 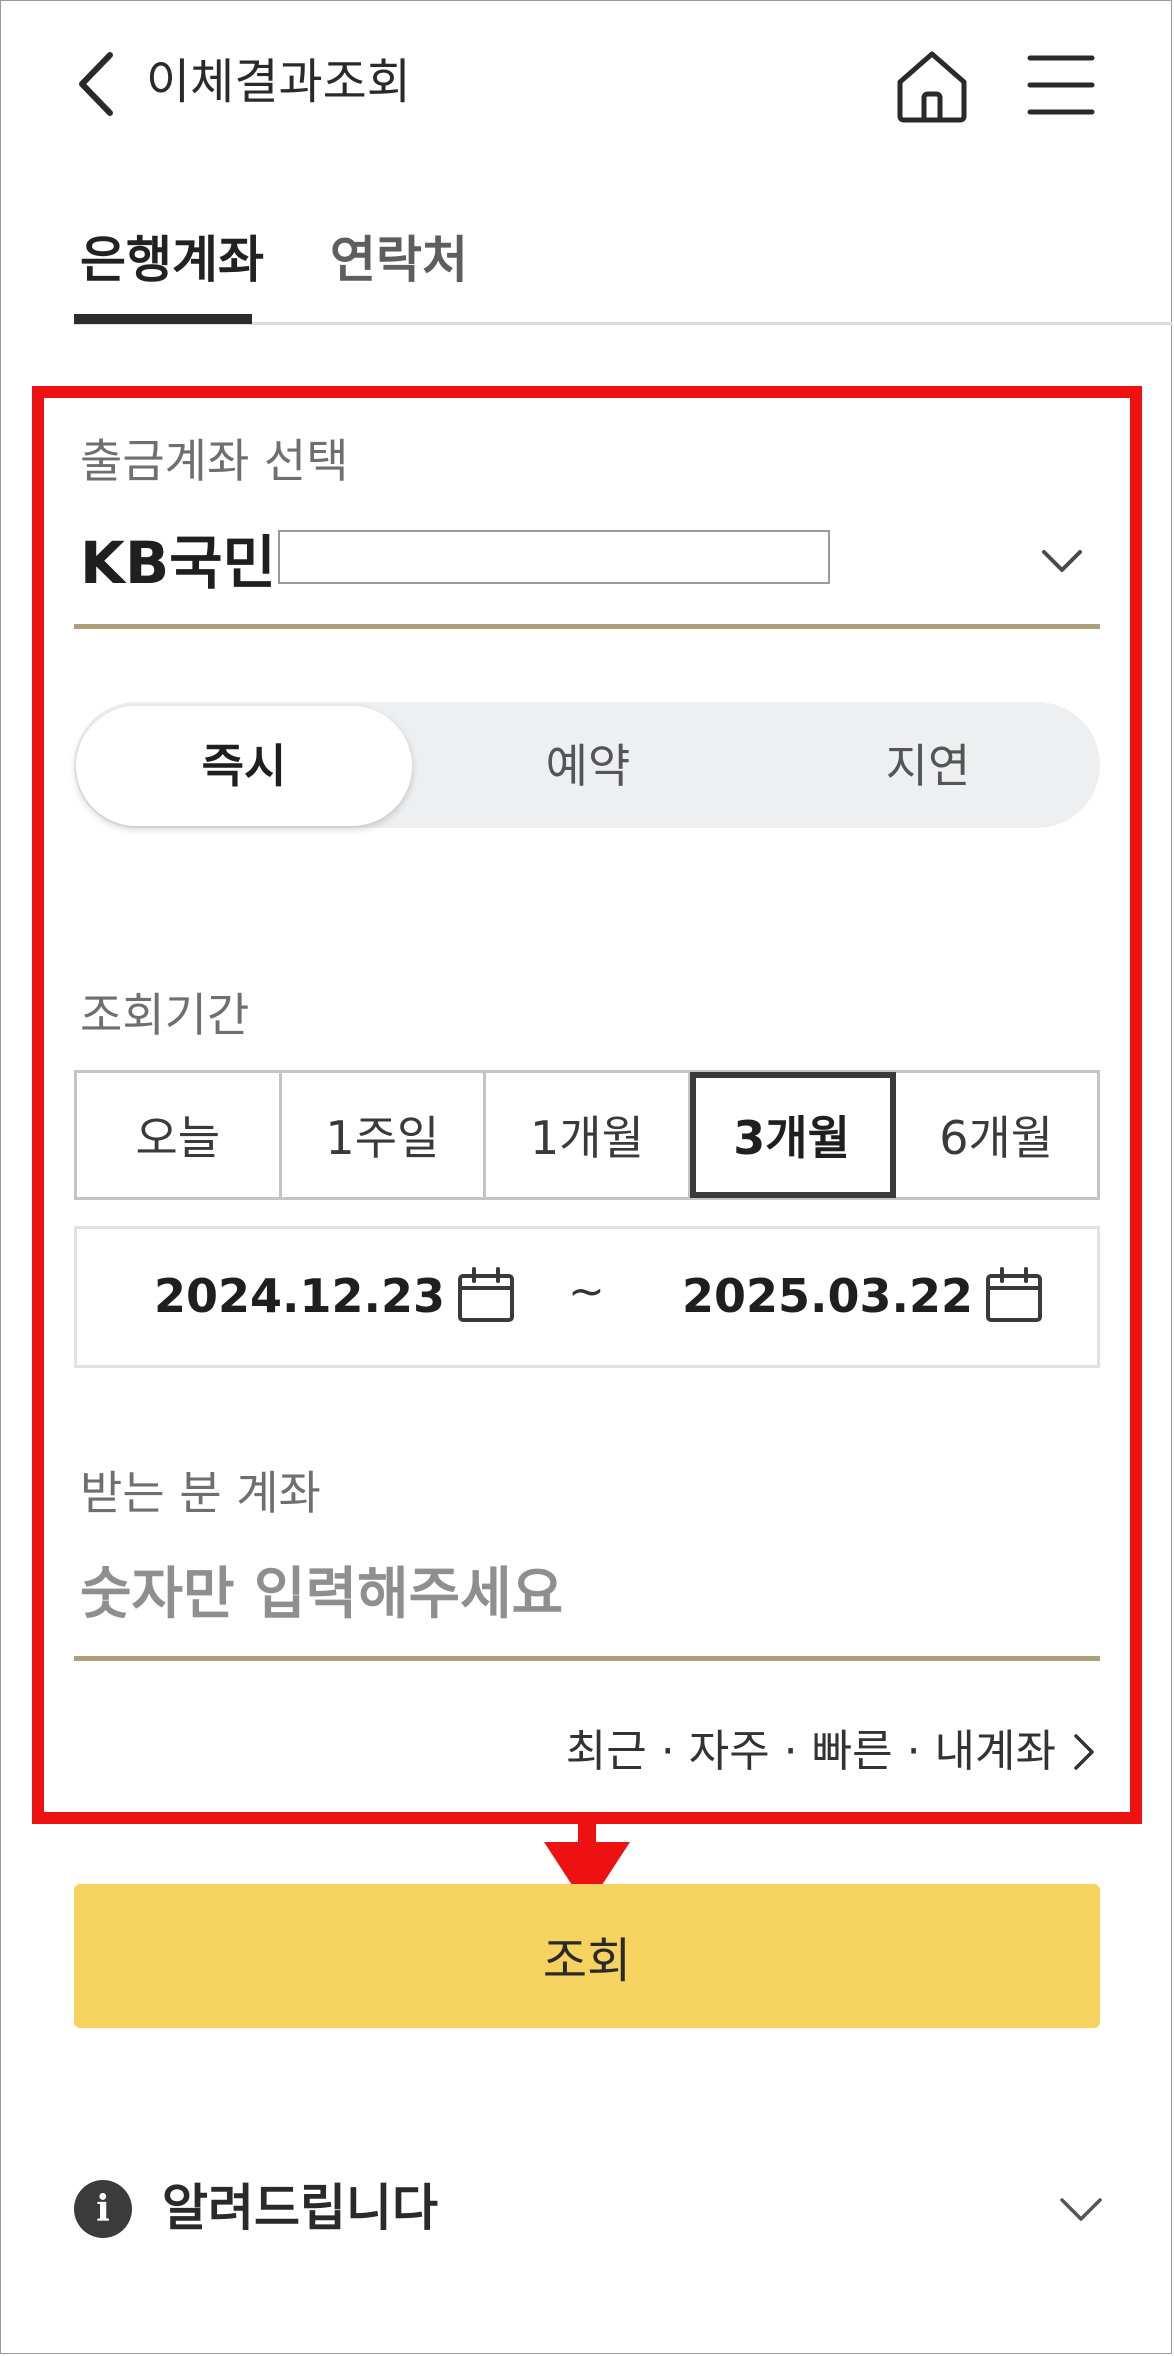 I want to click on chevron-left-icon, so click(x=96, y=84).